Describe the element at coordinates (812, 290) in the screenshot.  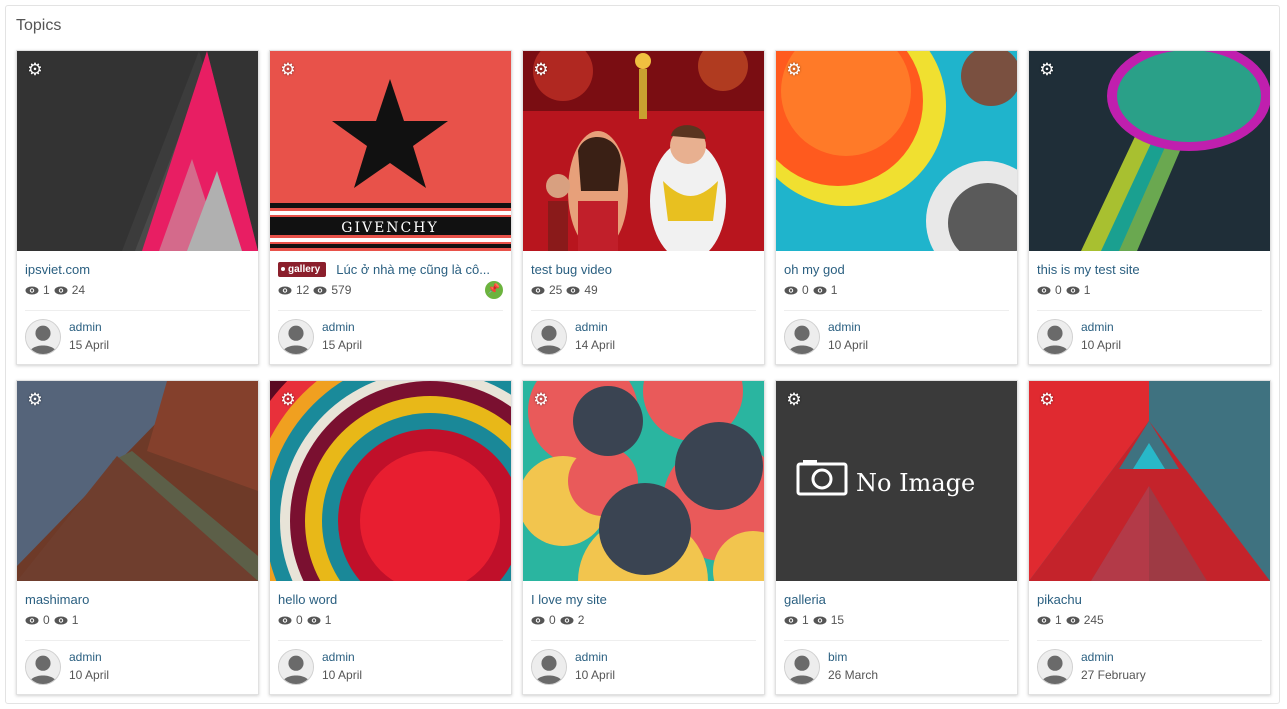
I see `topic-stats: 0 1` at that location.